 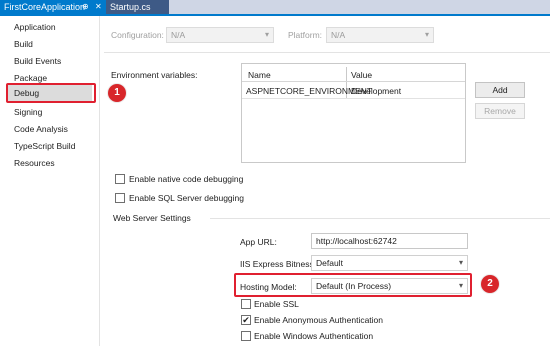 I want to click on pin-icon: ⊕, so click(x=85, y=7).